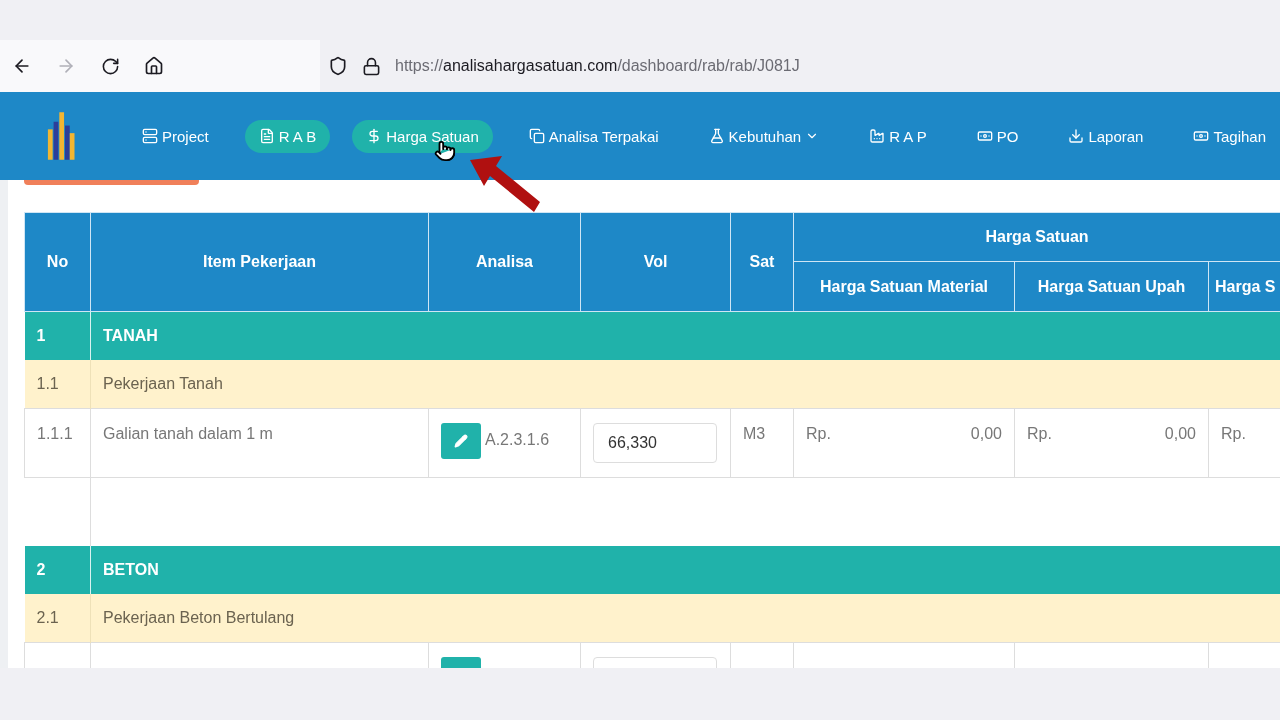 This screenshot has height=720, width=1280. What do you see at coordinates (338, 66) in the screenshot?
I see `shield-icon` at bounding box center [338, 66].